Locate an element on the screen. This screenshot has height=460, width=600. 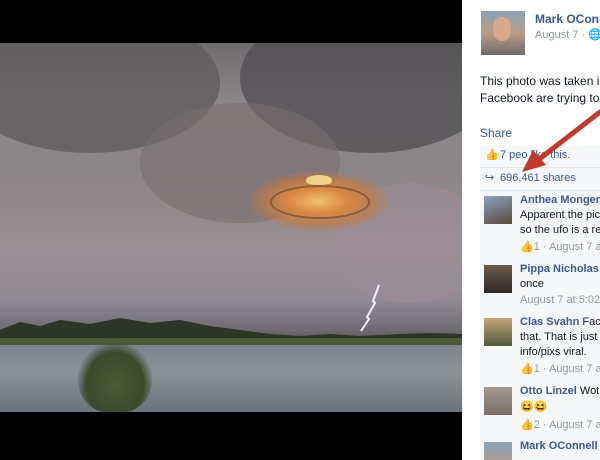
treeline is located at coordinates (231, 333).